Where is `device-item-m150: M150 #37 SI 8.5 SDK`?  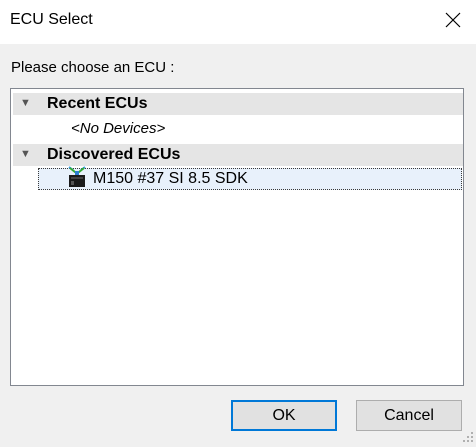 device-item-m150: M150 #37 SI 8.5 SDK is located at coordinates (250, 178).